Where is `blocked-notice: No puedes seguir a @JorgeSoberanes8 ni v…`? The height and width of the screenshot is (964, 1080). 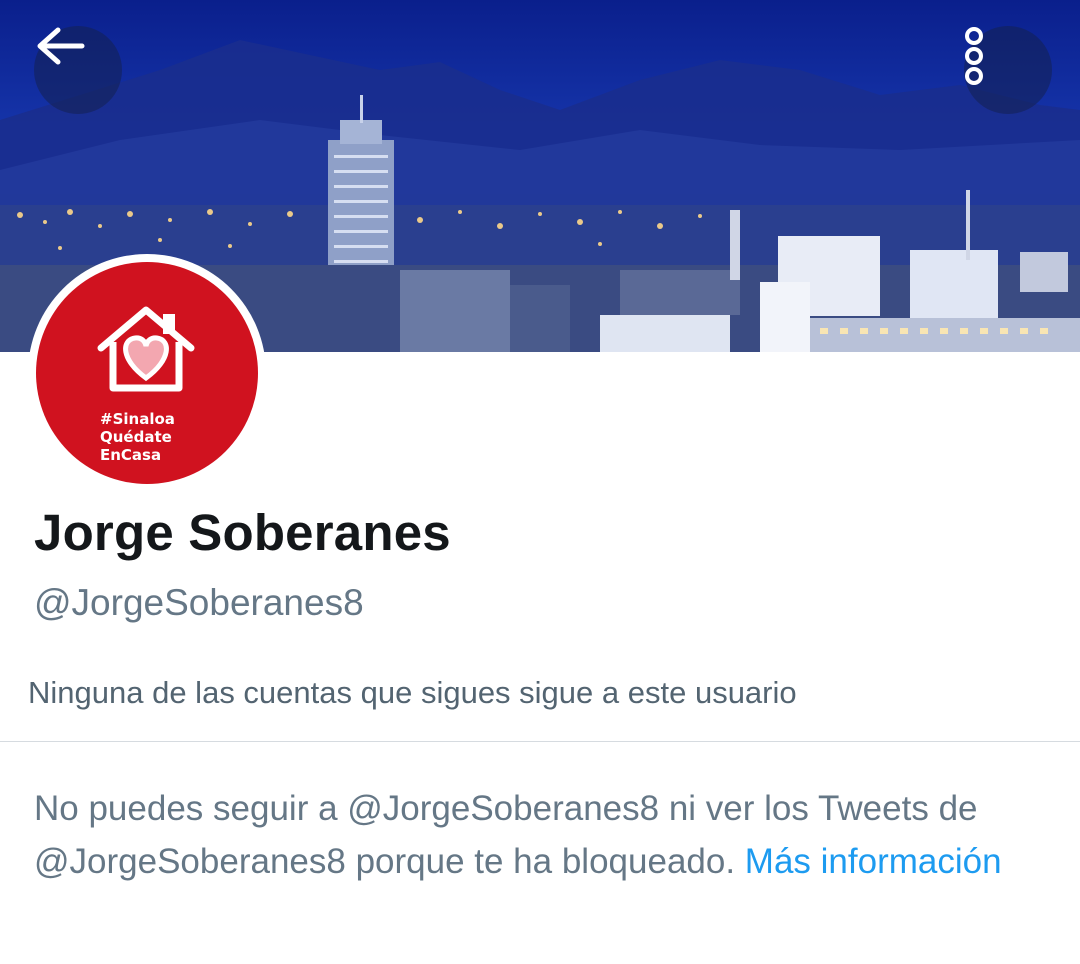 blocked-notice: No puedes seguir a @JorgeSoberanes8 ni v… is located at coordinates (544, 835).